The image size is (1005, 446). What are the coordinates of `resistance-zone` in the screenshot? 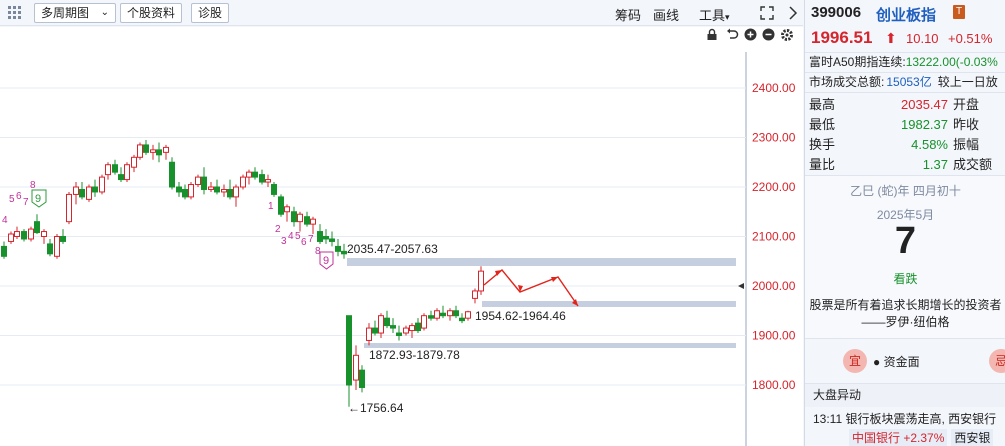 It's located at (541, 262).